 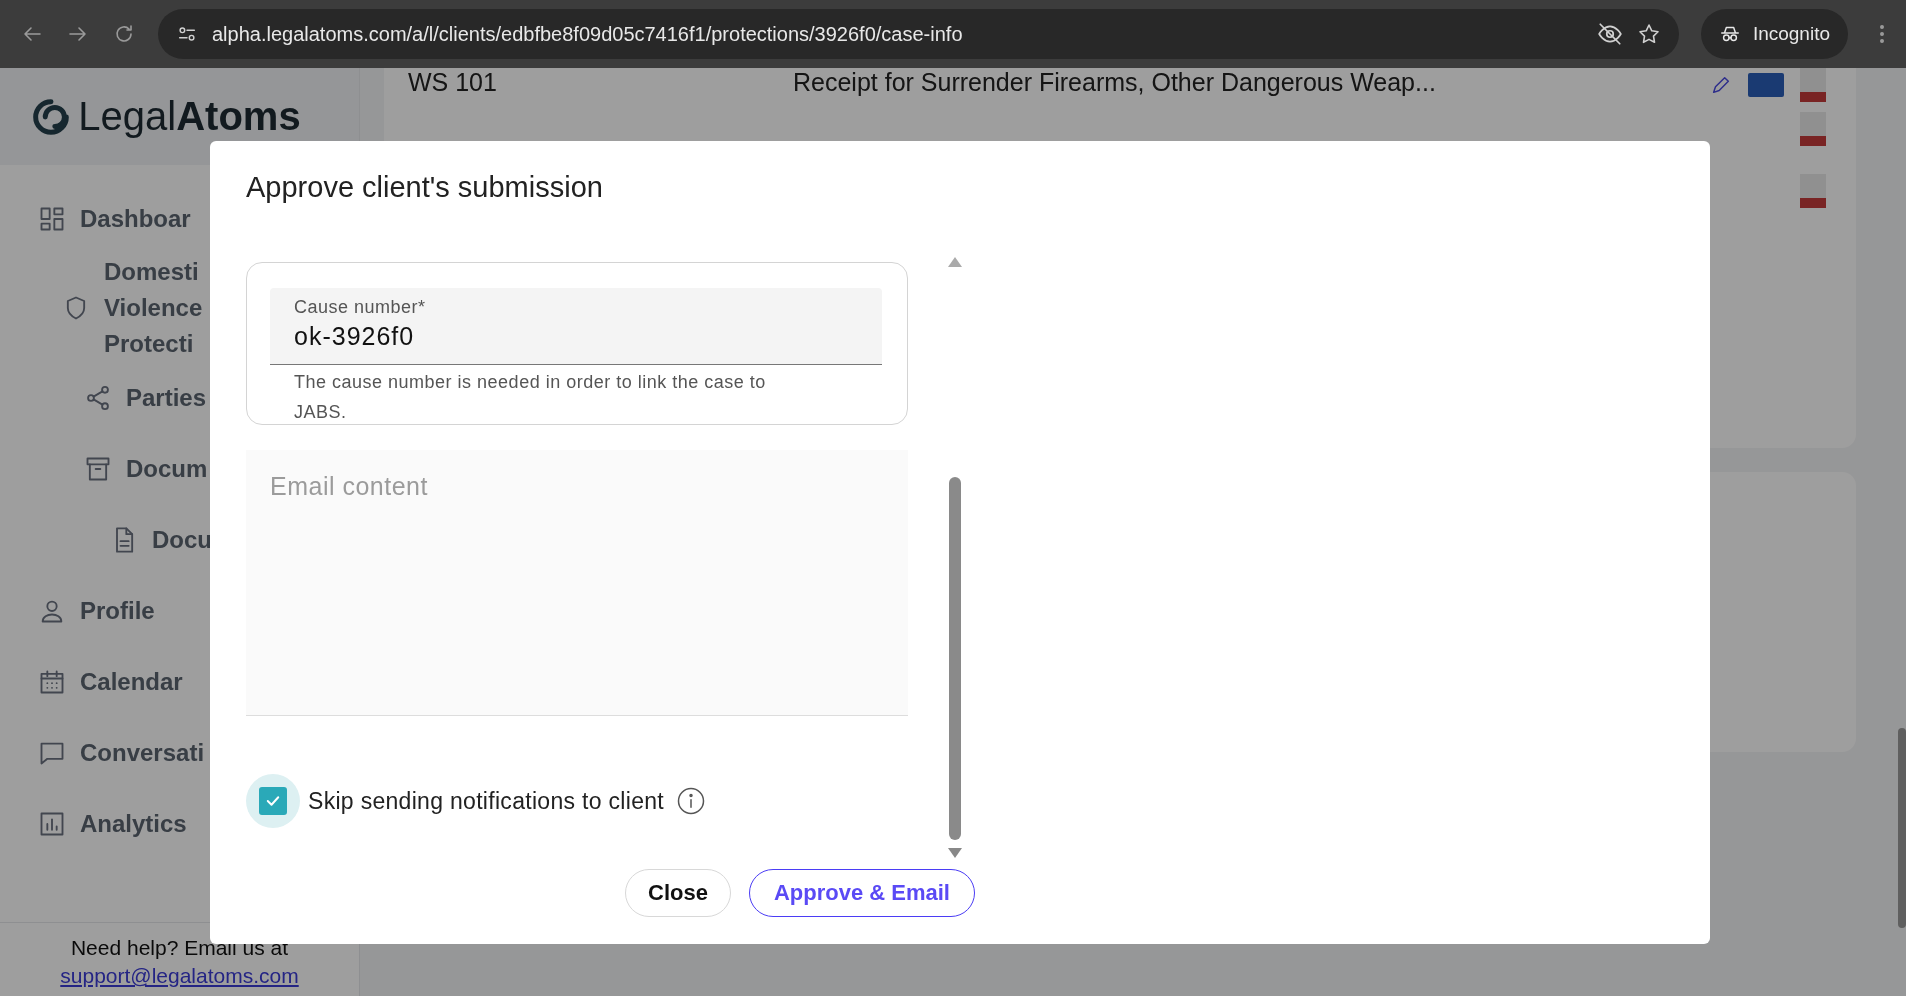 What do you see at coordinates (273, 801) in the screenshot?
I see `checkbox` at bounding box center [273, 801].